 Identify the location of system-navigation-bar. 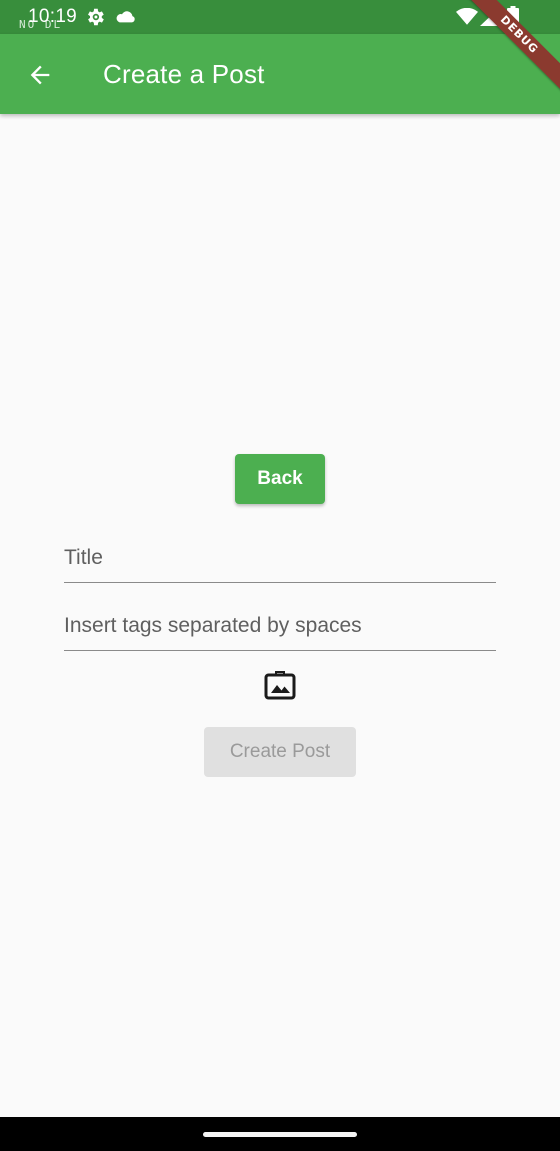
(280, 1134).